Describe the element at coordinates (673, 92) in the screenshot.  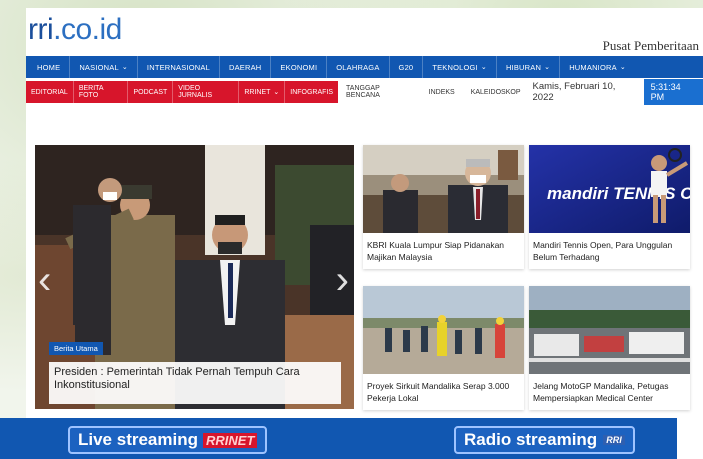
I see `current-time: 5:31:34 PM` at that location.